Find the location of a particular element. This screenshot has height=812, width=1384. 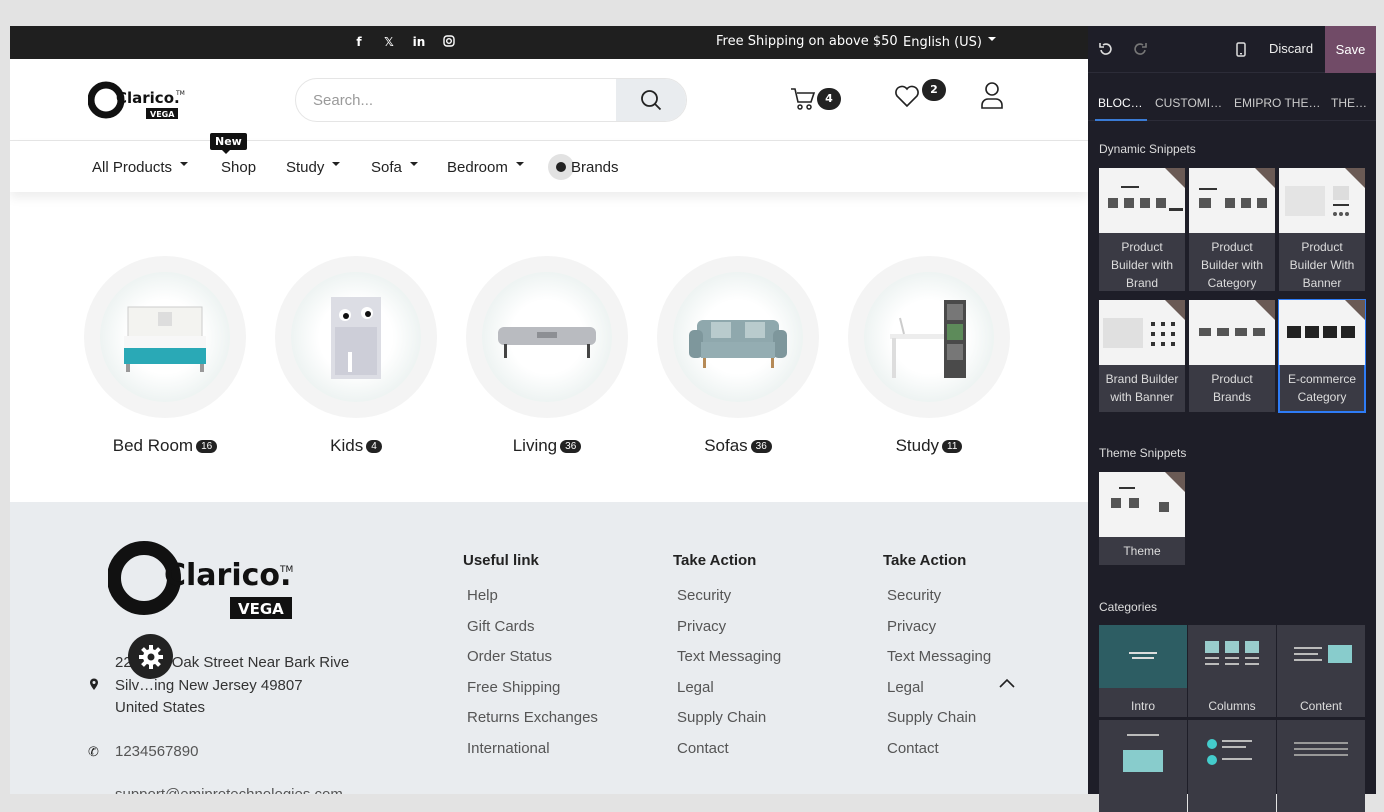

nav-item-all-products: All Products is located at coordinates (140, 167).